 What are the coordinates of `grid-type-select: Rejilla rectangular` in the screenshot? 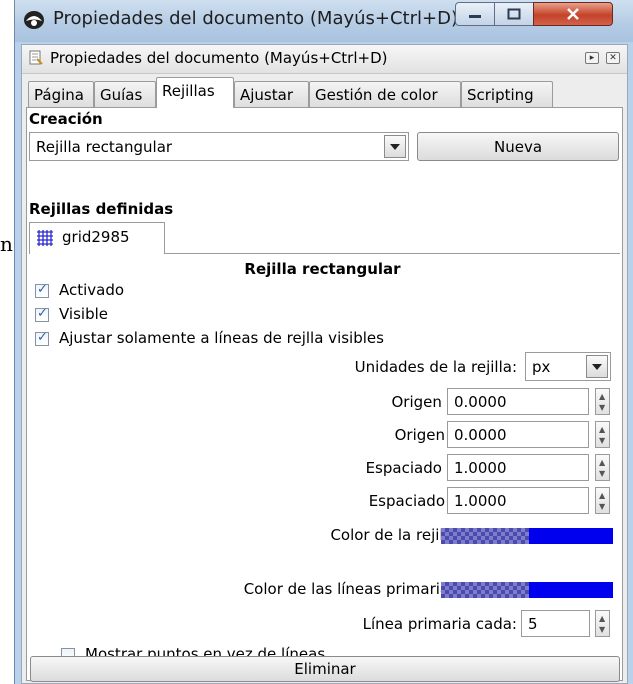 It's located at (219, 146).